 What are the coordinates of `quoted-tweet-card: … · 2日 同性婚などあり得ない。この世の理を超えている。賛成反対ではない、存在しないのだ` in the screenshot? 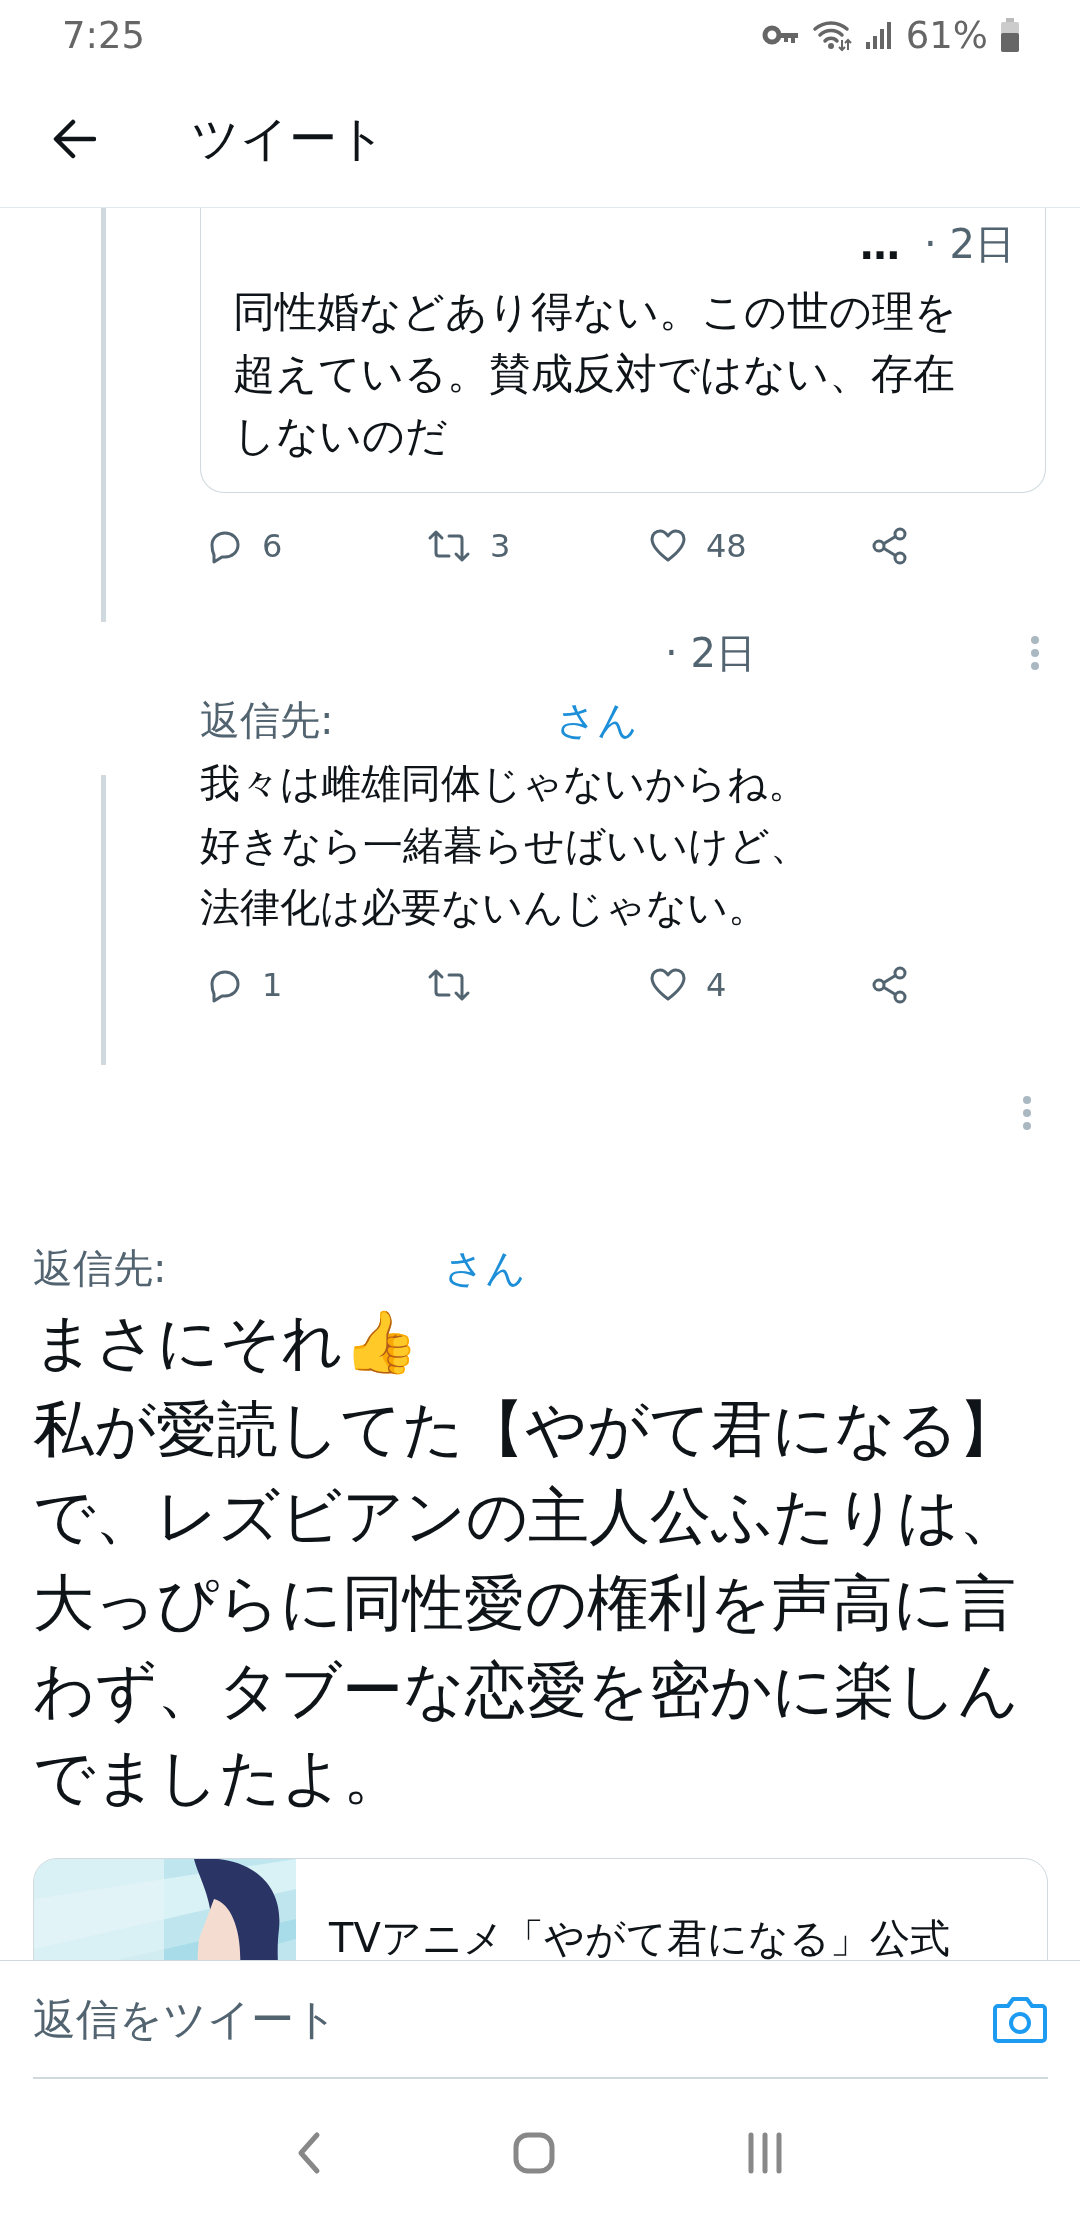 It's located at (623, 350).